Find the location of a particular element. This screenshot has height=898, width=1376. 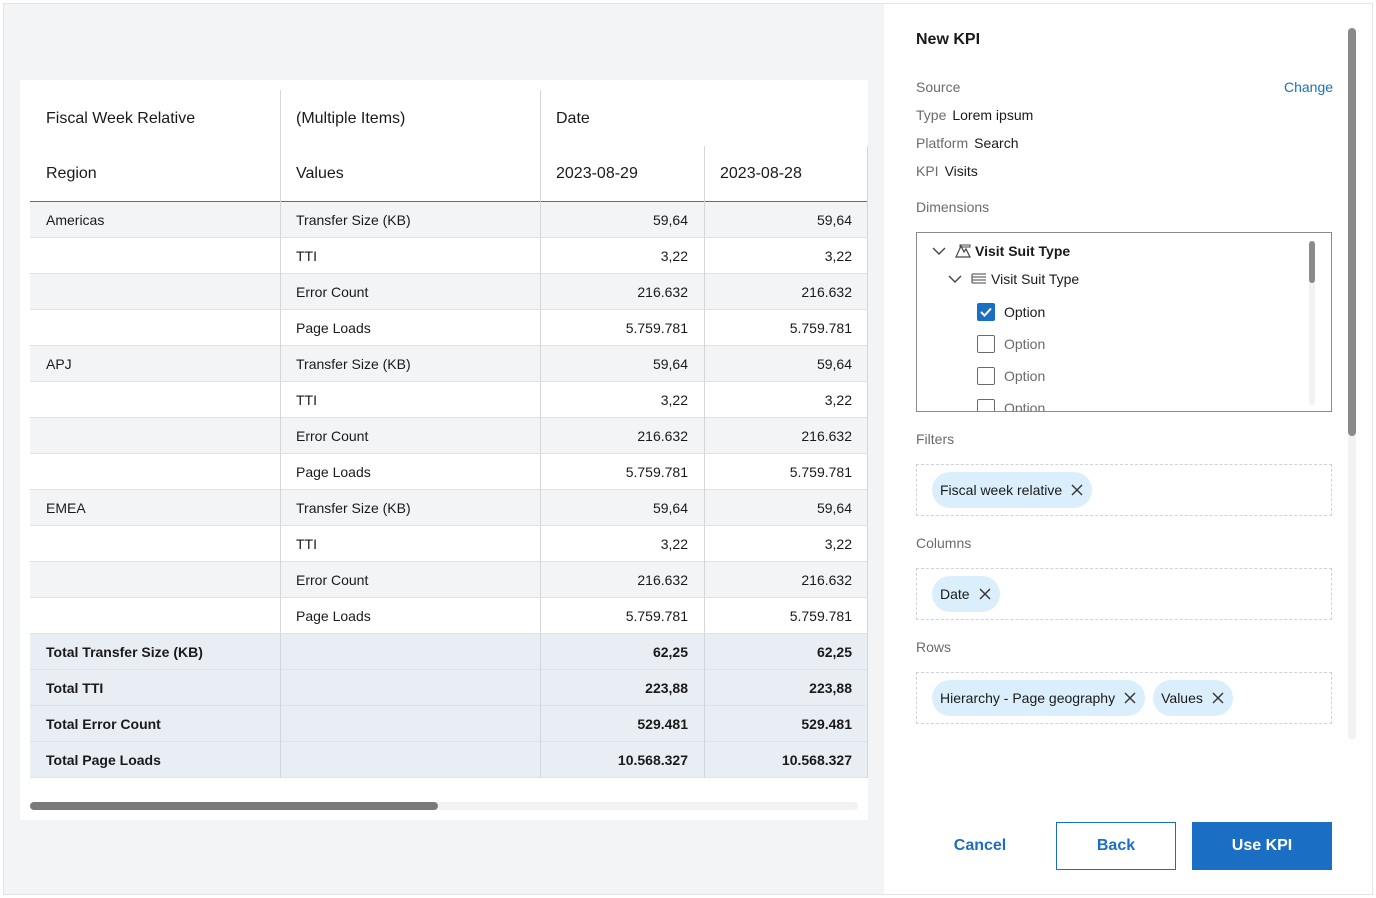

cell-empty is located at coordinates (410, 651).